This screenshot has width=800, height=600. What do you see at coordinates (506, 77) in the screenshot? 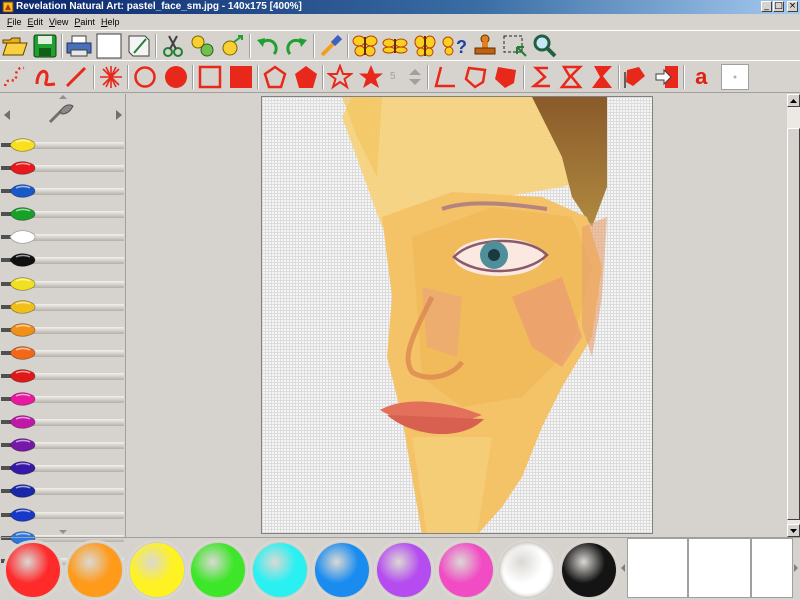
I see `polygon-filled-tool` at bounding box center [506, 77].